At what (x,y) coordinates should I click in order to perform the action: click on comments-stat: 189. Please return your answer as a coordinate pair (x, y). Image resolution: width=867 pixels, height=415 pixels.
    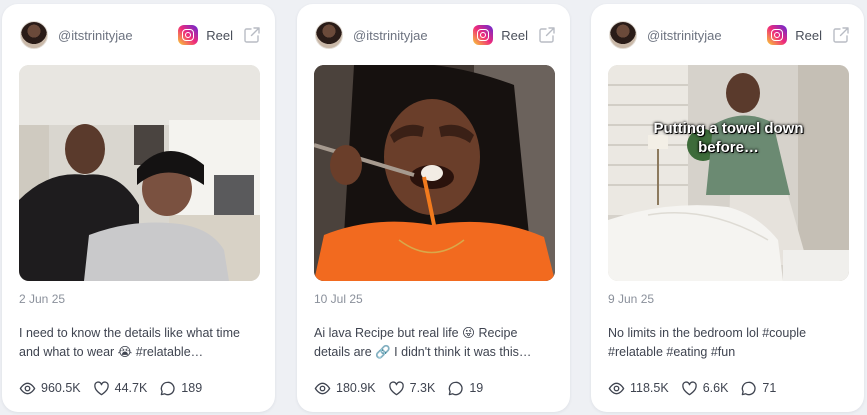
    Looking at the image, I should click on (180, 388).